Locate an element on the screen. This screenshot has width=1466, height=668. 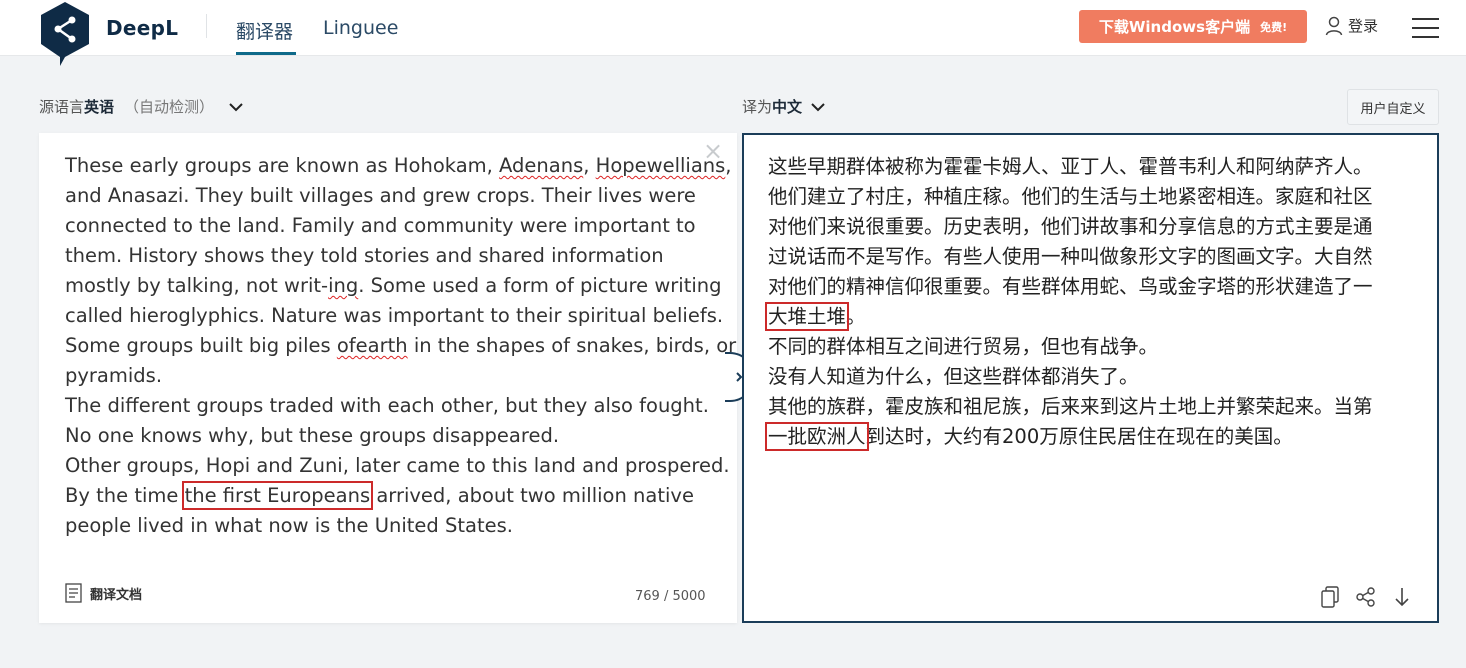
translation-text-line: 对他们来说很重要。历史表明，他们讲故事和分享信息的方式主要是通 is located at coordinates (1088, 227).